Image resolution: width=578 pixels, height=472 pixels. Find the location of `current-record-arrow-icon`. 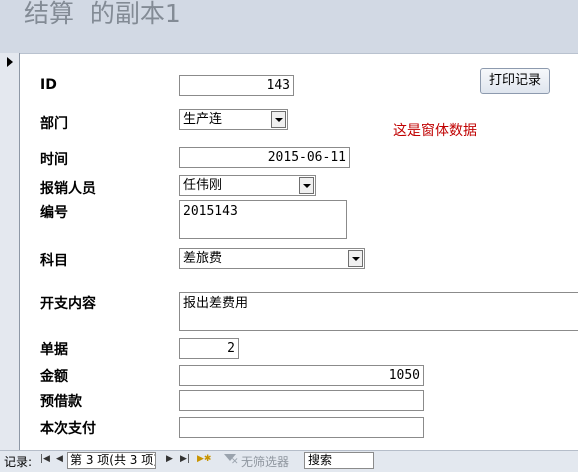

current-record-arrow-icon is located at coordinates (10, 62).